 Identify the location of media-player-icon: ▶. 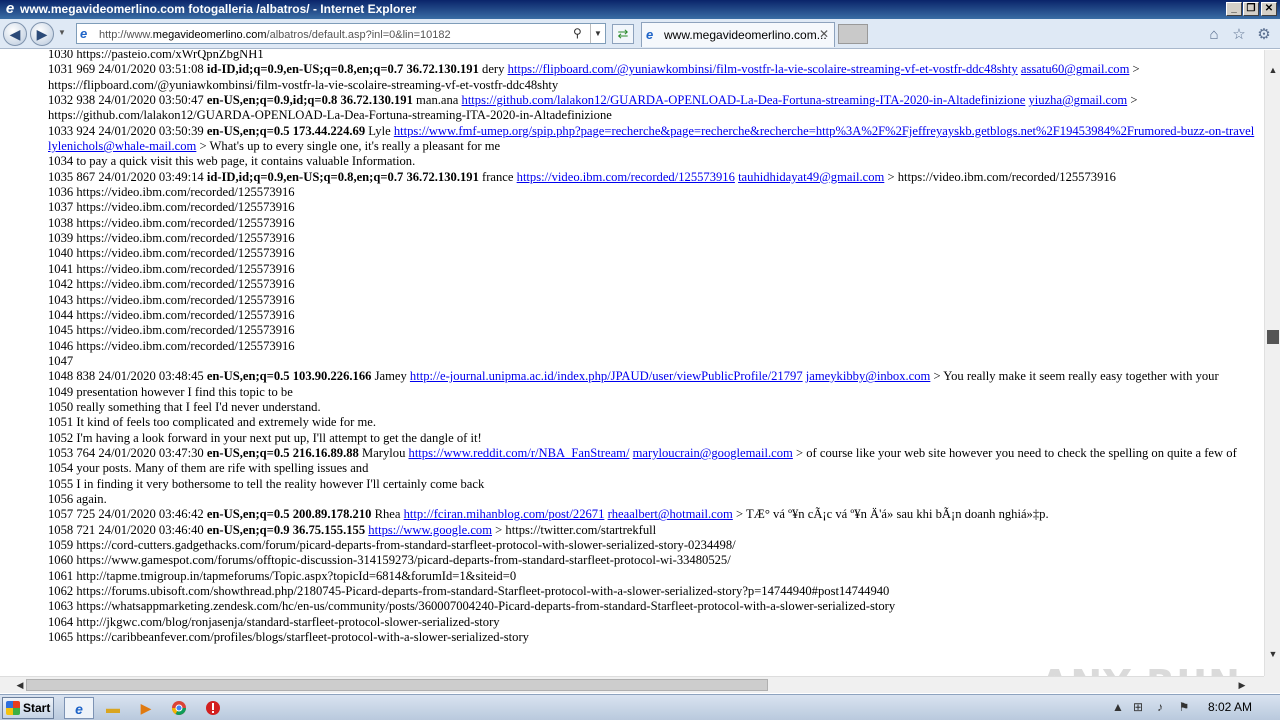
(146, 708).